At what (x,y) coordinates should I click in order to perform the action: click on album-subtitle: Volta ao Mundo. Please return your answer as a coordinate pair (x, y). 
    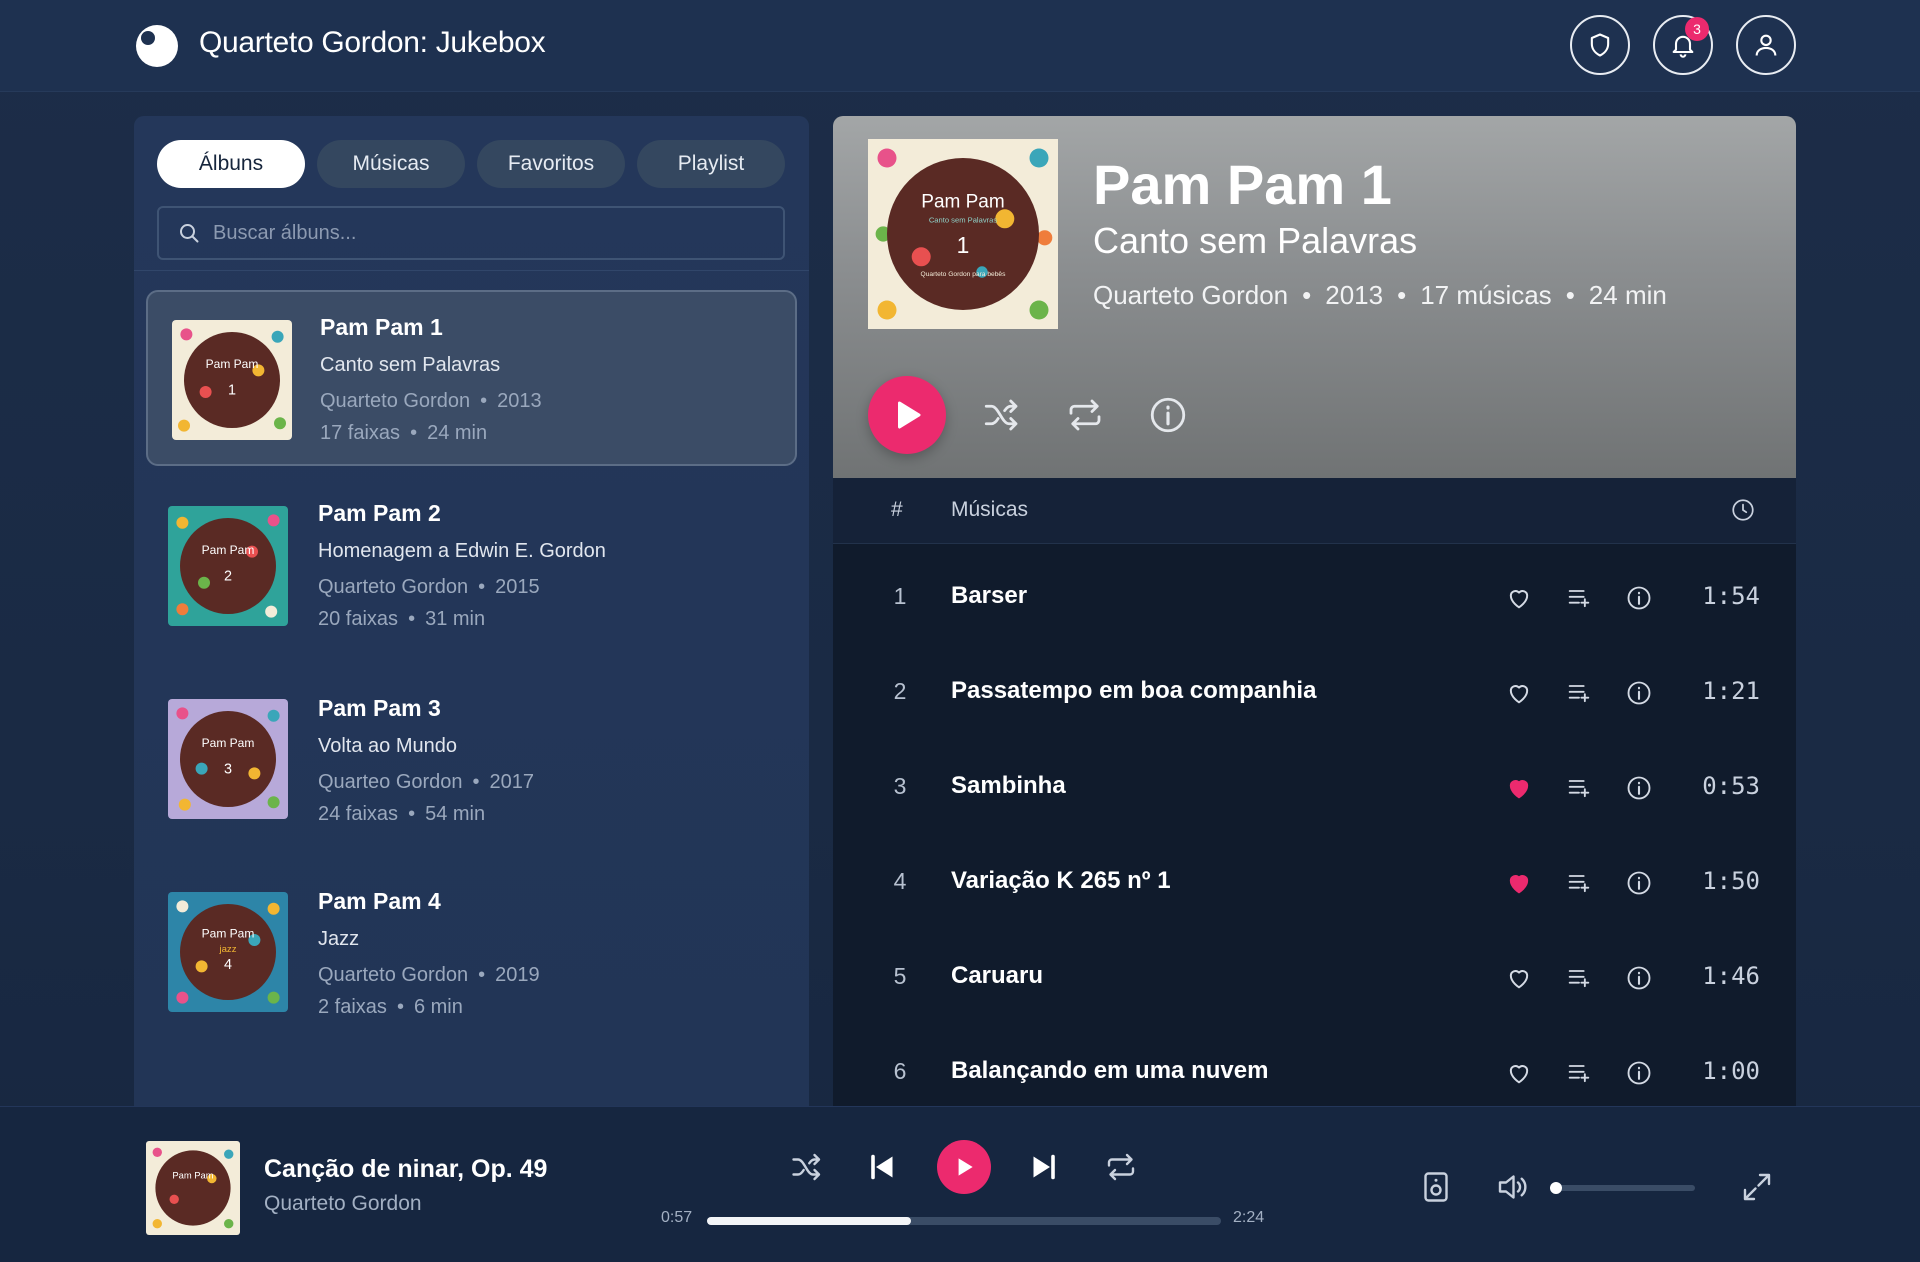
    Looking at the image, I should click on (387, 746).